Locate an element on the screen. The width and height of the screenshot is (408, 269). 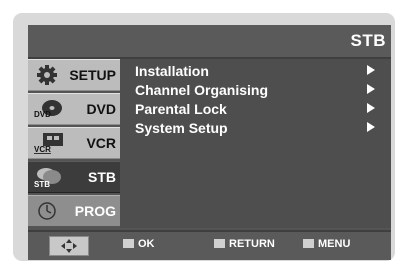
sidebar-item-label: VCR is located at coordinates (101, 143).